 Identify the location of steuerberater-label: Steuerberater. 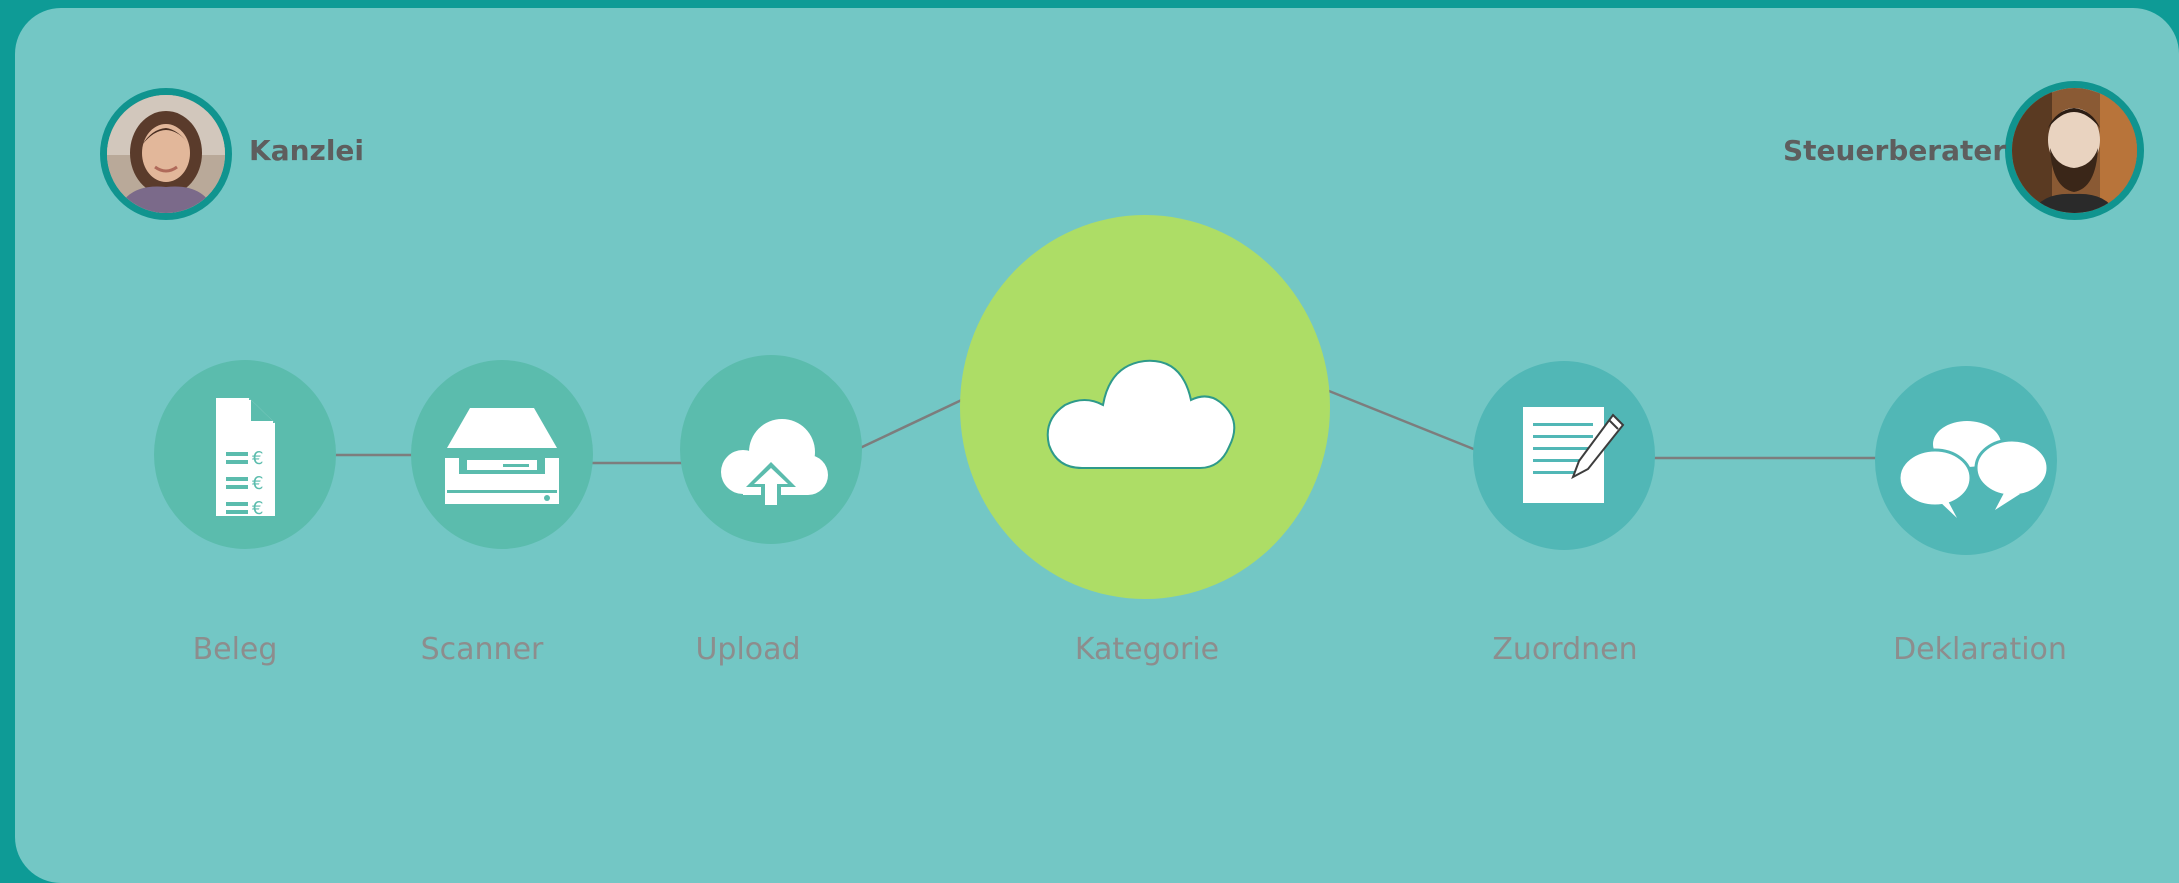
(1895, 150).